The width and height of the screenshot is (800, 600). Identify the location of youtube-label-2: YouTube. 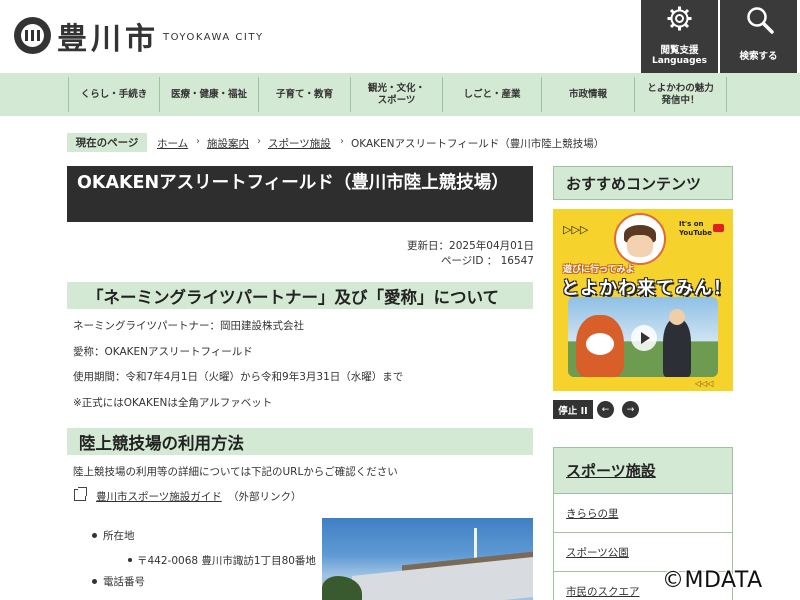
(695, 233).